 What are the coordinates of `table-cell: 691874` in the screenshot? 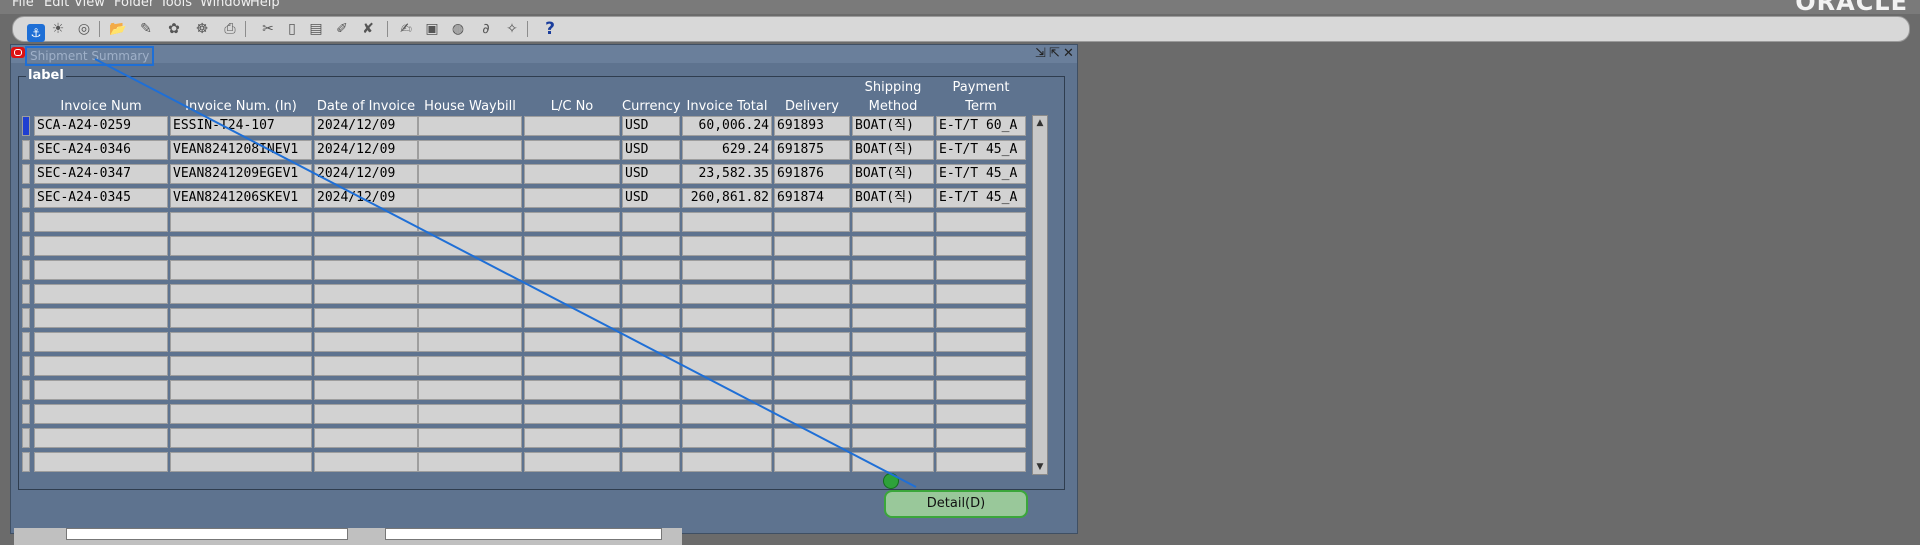 It's located at (812, 198).